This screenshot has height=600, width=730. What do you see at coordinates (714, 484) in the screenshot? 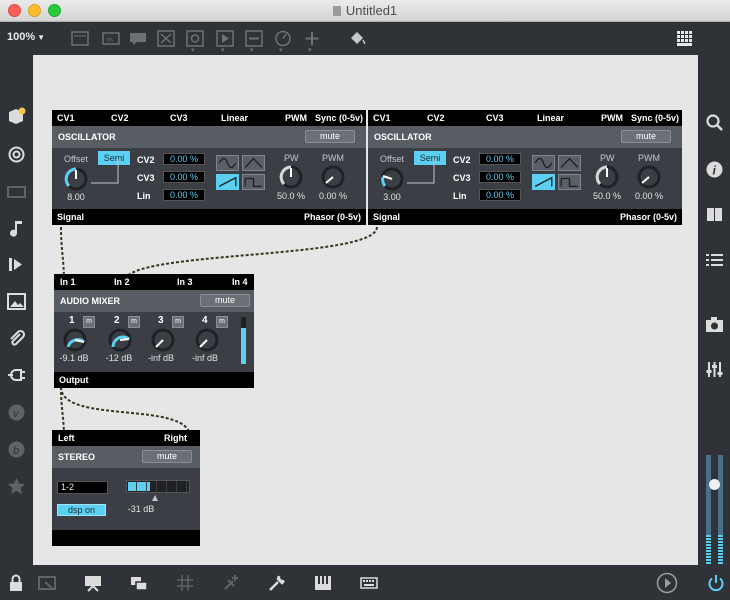
I see `master-volume-handle` at bounding box center [714, 484].